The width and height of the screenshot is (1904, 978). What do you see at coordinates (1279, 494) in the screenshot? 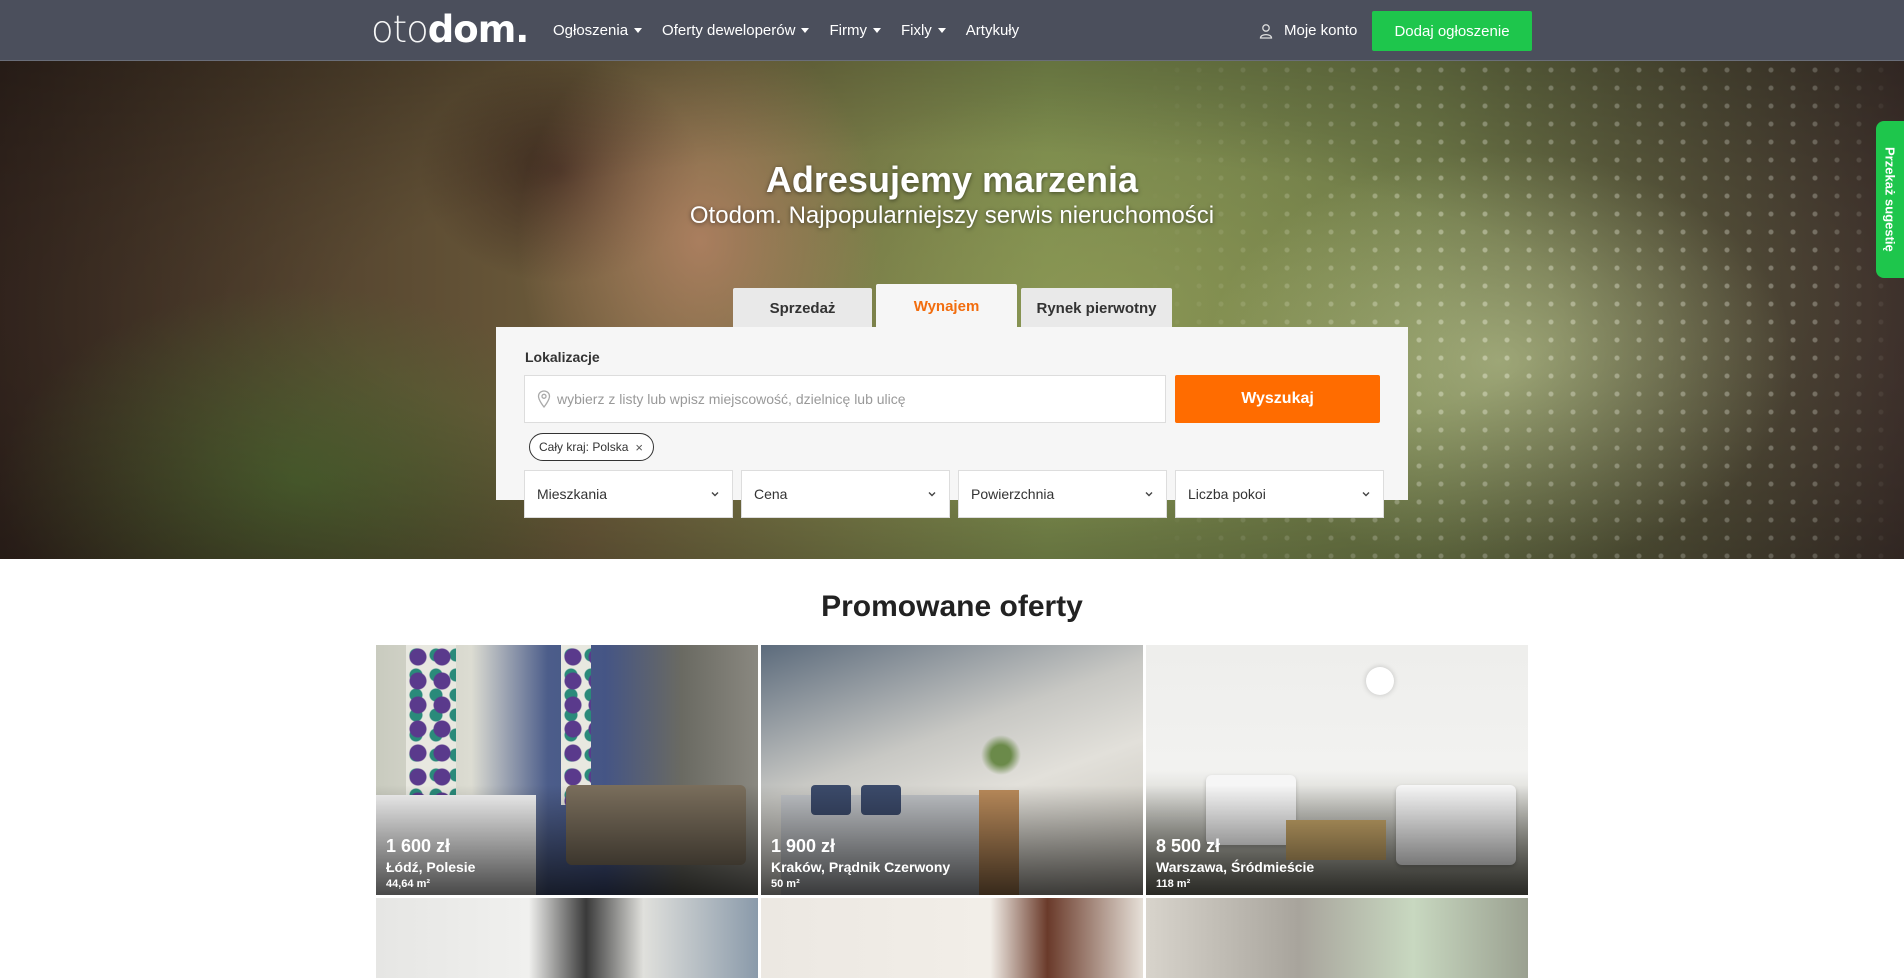
I see `rooms-select: Liczba pokoi` at bounding box center [1279, 494].